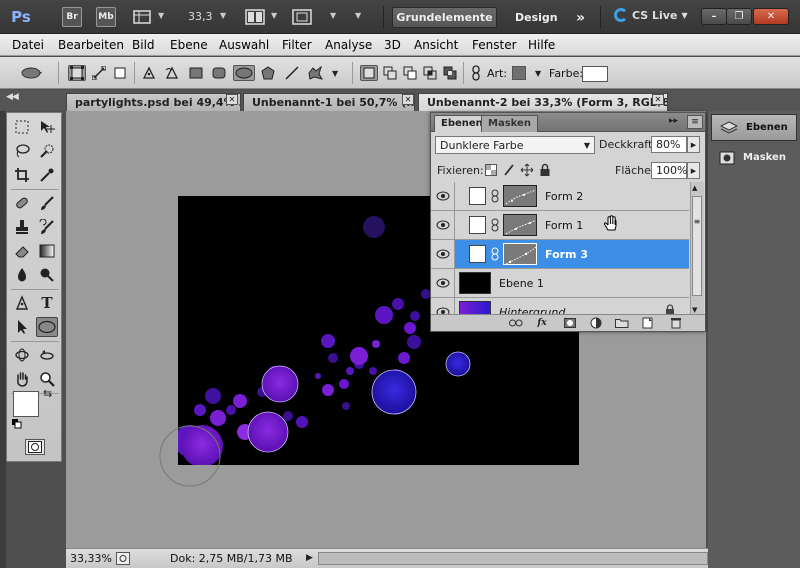 This screenshot has width=800, height=568. Describe the element at coordinates (697, 246) in the screenshot. I see `scrollbar-thumb: ≡` at that location.